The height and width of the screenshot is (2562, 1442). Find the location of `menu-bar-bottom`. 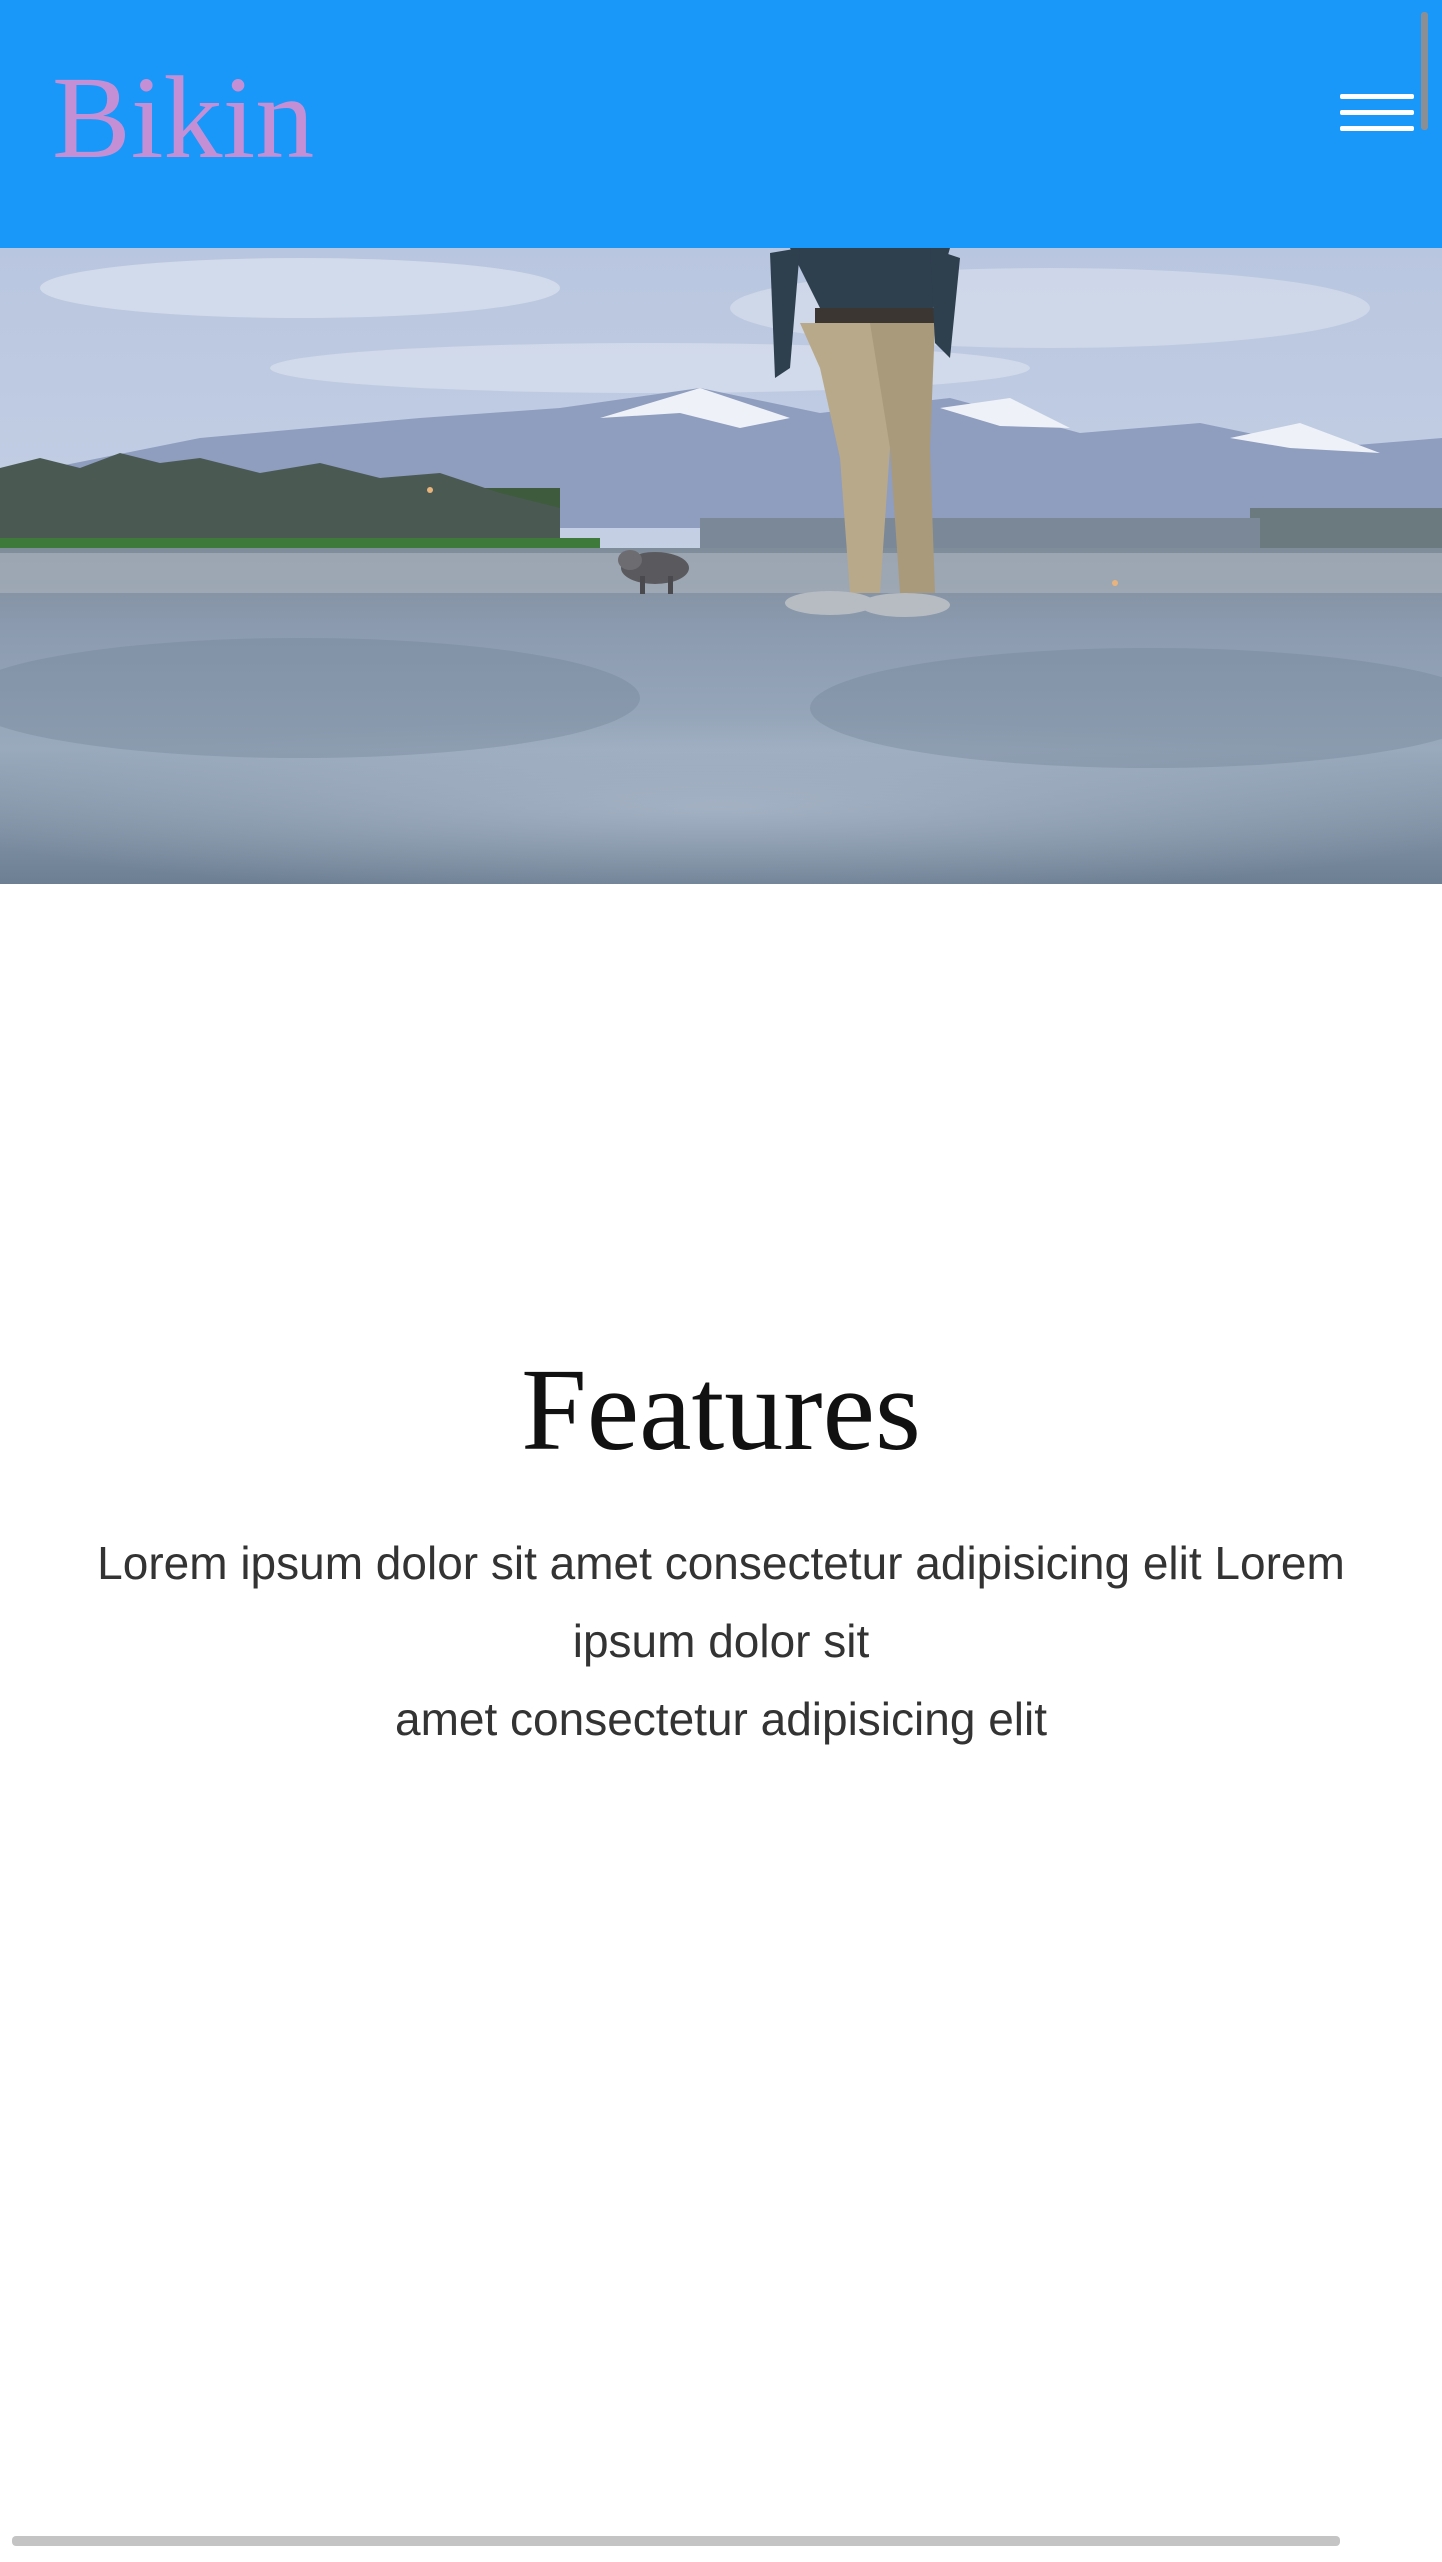

menu-bar-bottom is located at coordinates (1377, 128).